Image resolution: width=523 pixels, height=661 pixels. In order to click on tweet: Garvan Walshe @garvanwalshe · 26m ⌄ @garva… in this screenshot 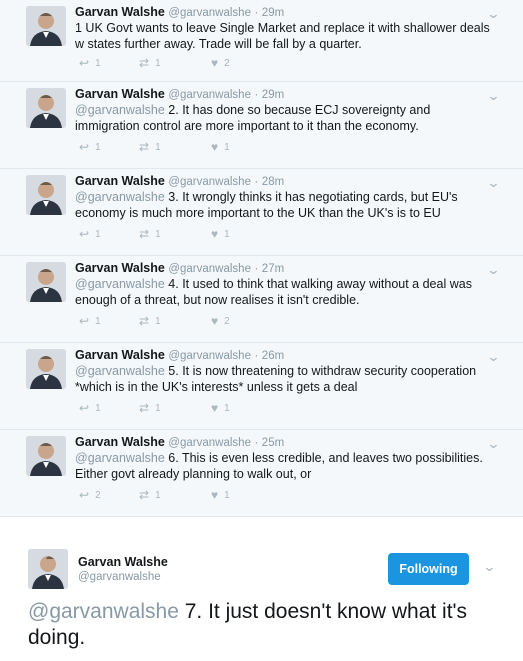, I will do `click(261, 386)`.